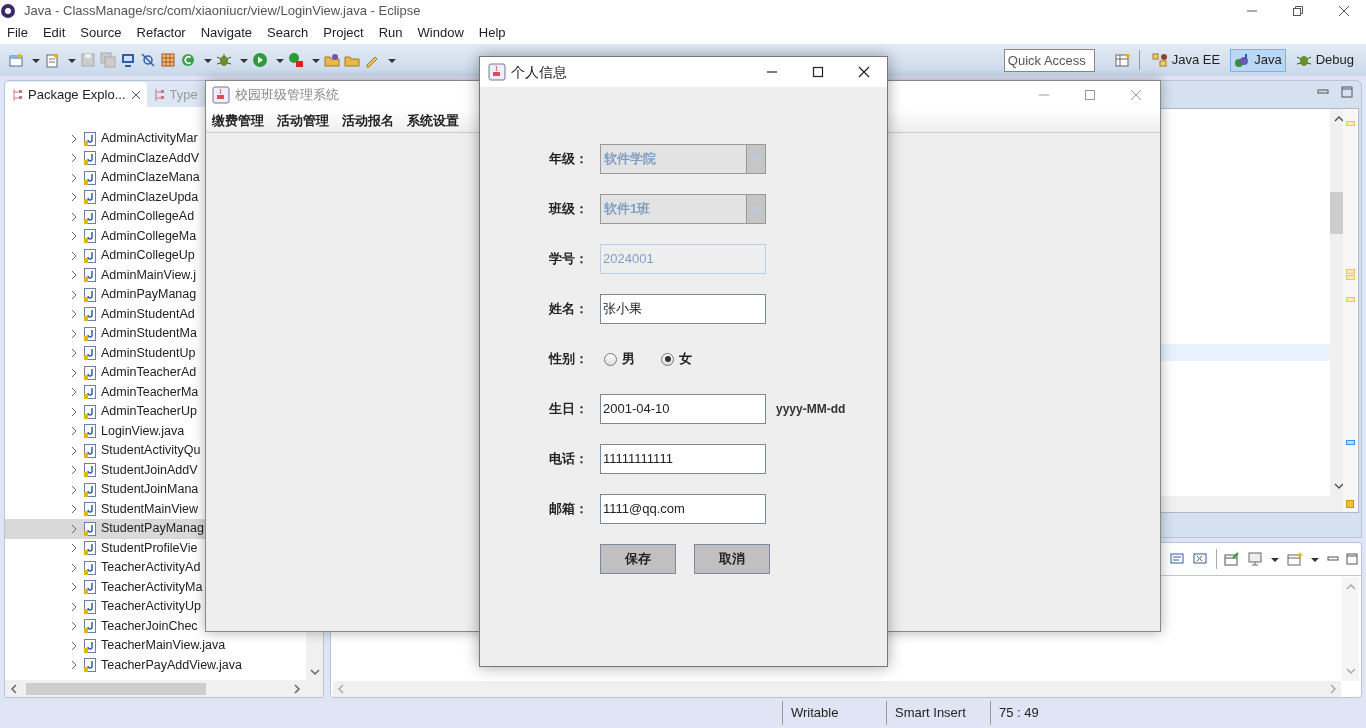  What do you see at coordinates (732, 559) in the screenshot?
I see `dialog-button: 取消` at bounding box center [732, 559].